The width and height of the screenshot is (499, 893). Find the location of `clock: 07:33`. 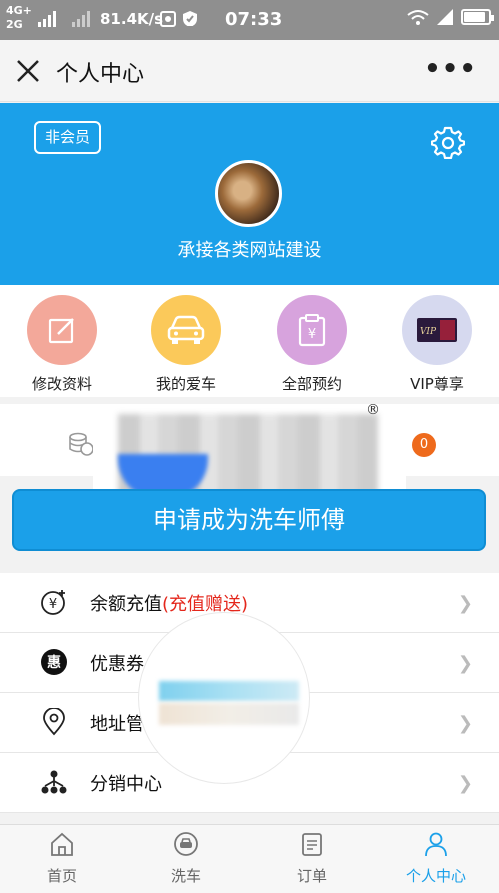

clock: 07:33 is located at coordinates (254, 19).